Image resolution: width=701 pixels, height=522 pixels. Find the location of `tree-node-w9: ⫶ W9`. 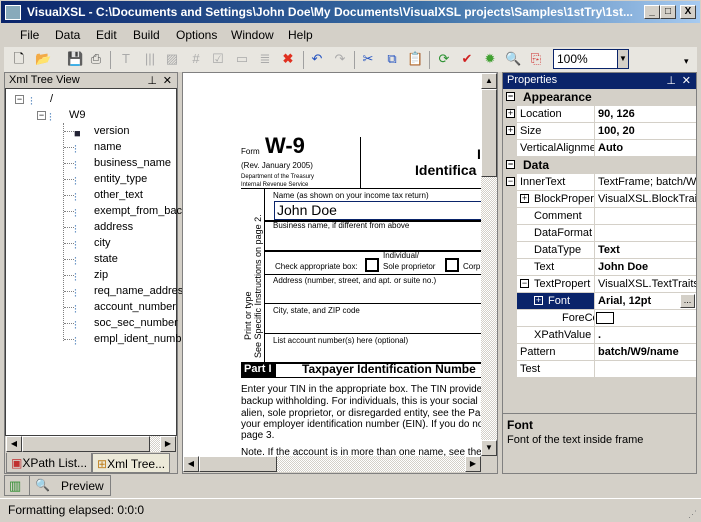

tree-node-w9: ⫶ W9 is located at coordinates (67, 115).